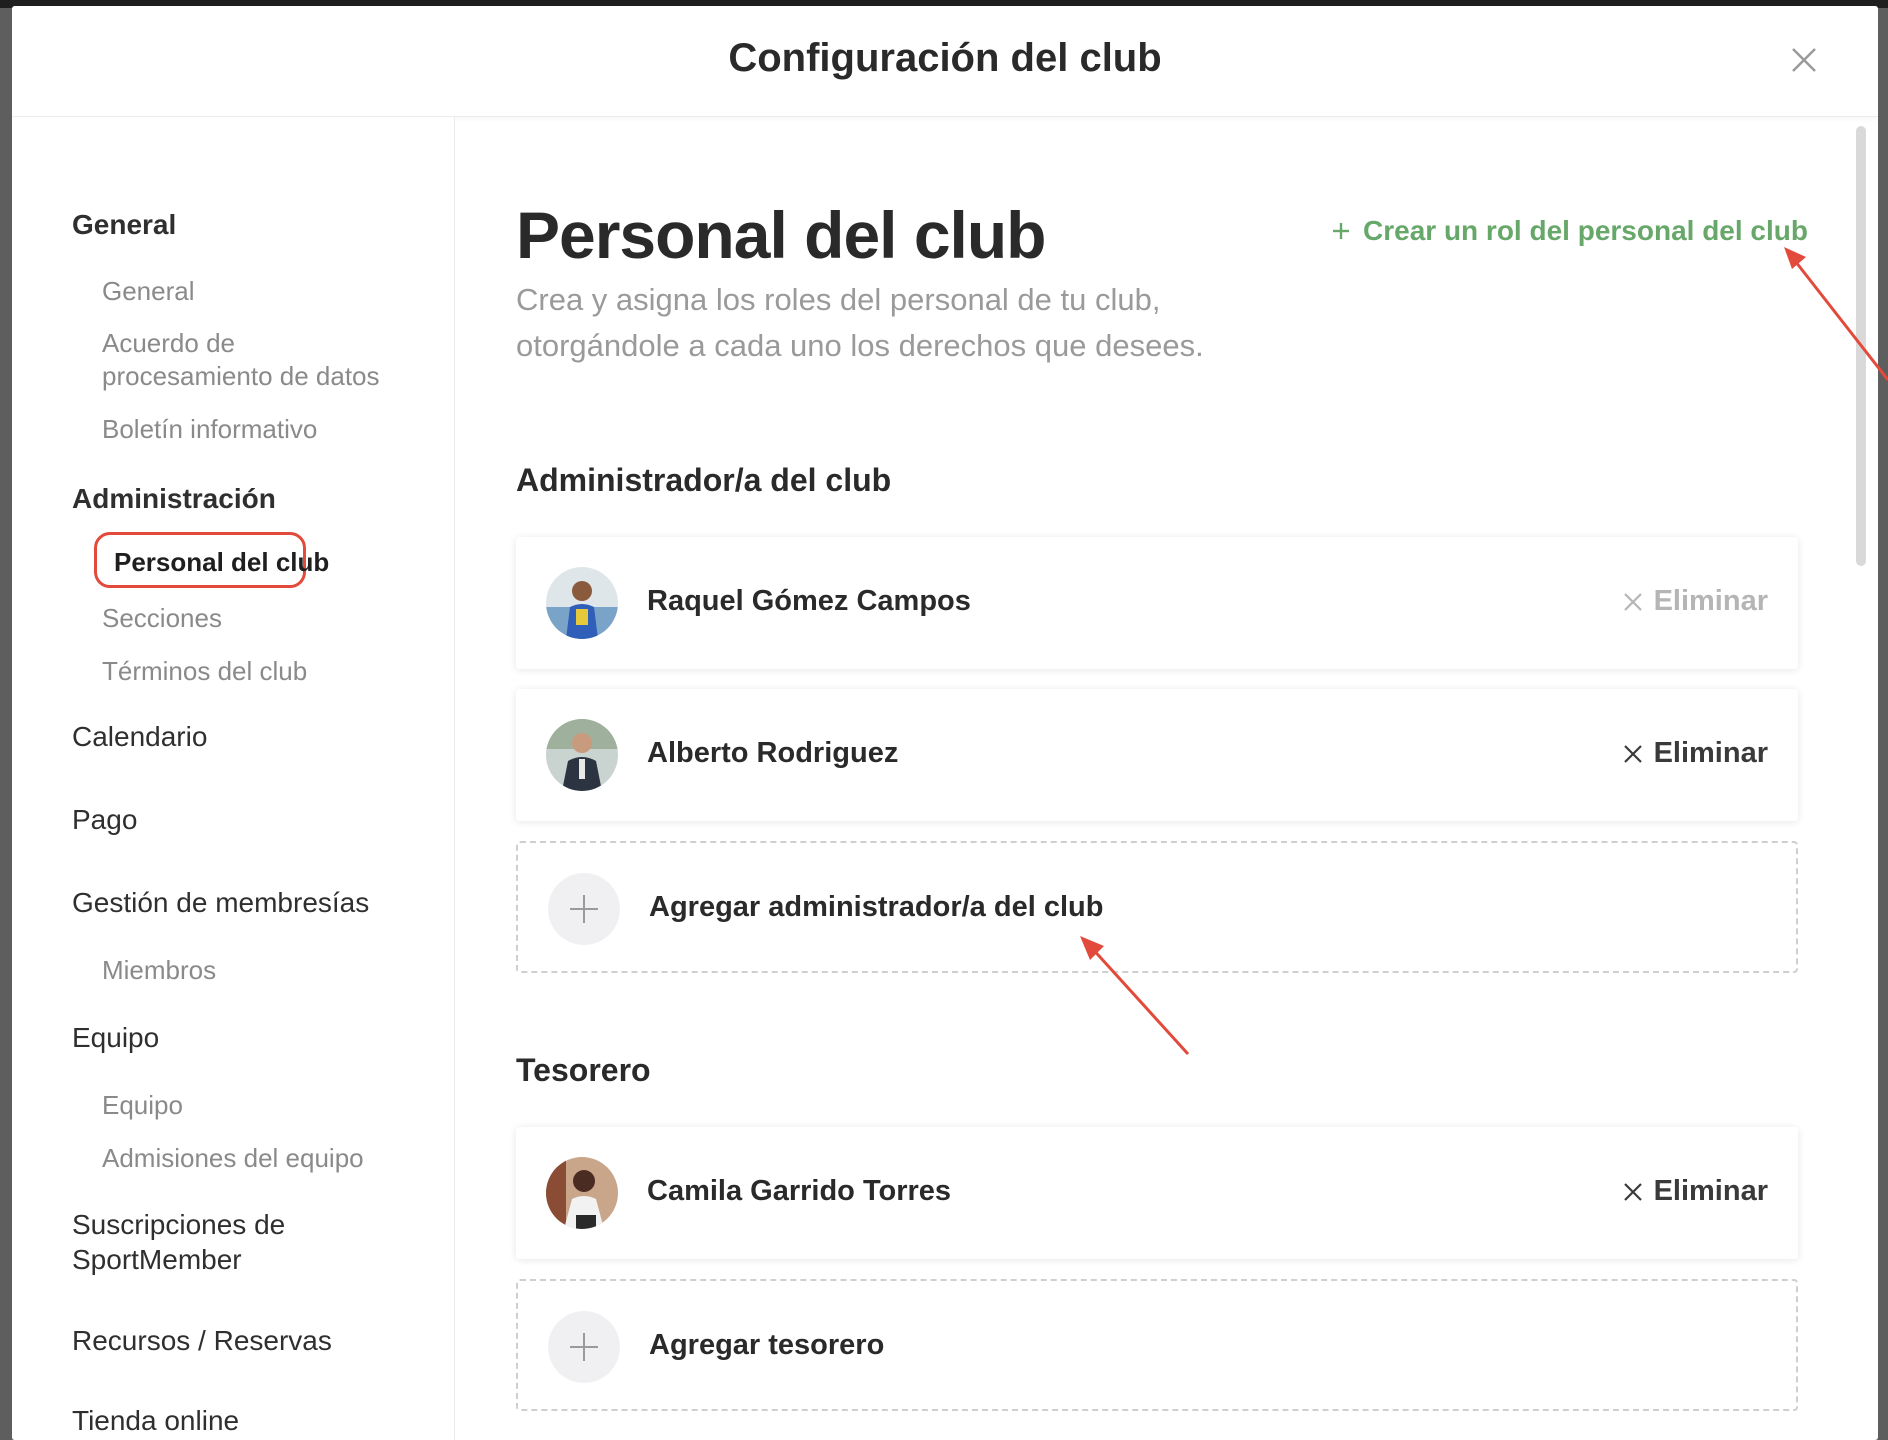  What do you see at coordinates (162, 618) in the screenshot?
I see `sidebar-item-sections: Secciones` at bounding box center [162, 618].